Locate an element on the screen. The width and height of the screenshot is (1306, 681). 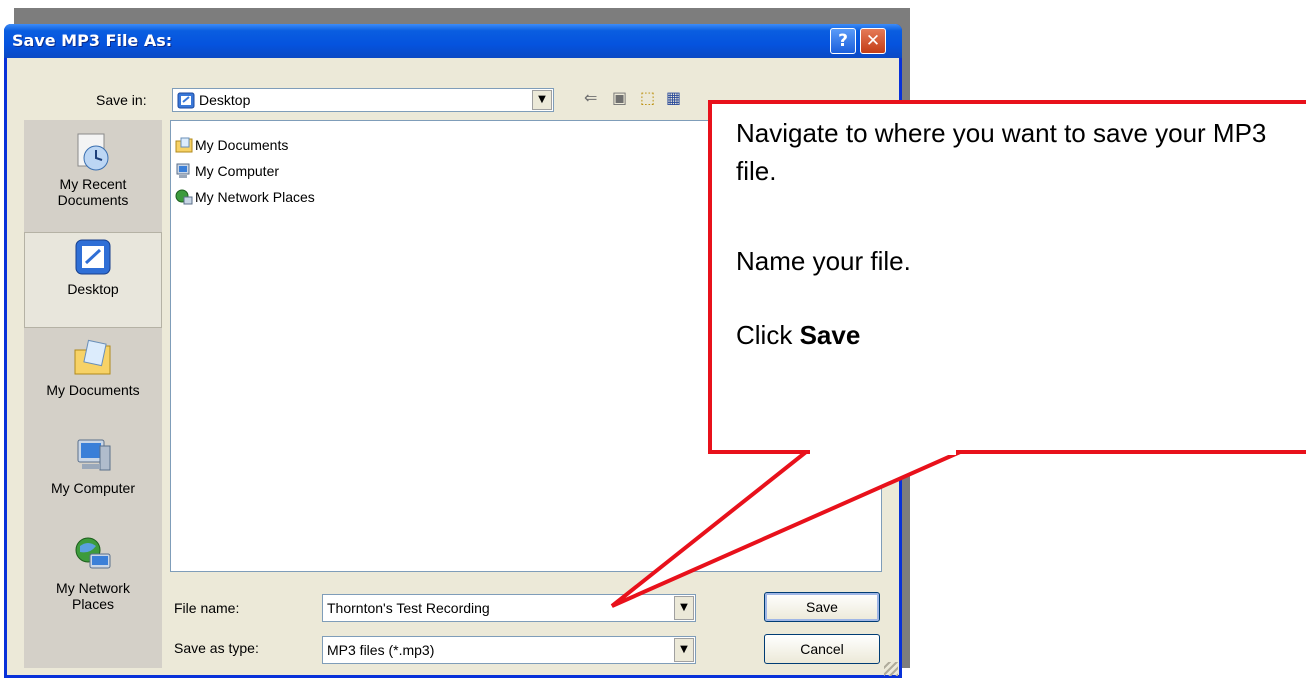
network-places-icon is located at coordinates (93, 553).